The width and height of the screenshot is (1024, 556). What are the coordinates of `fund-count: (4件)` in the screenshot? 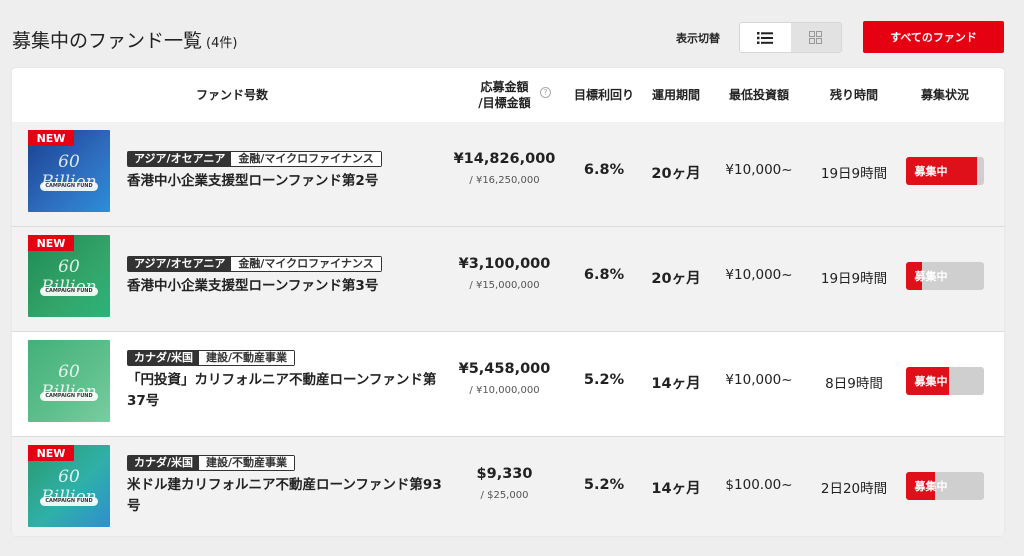 It's located at (222, 43).